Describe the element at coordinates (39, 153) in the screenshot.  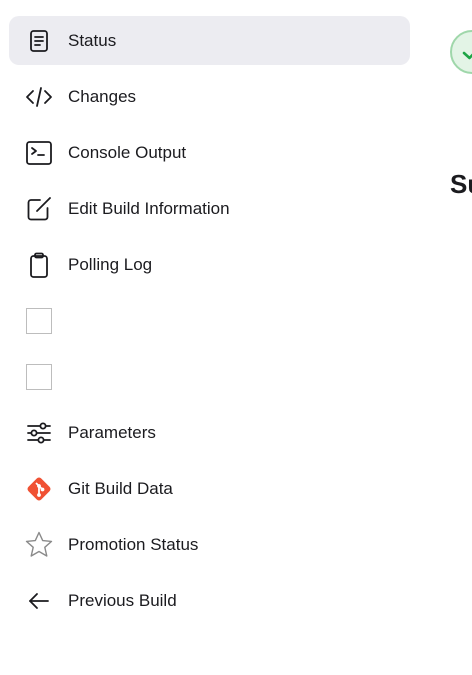
I see `terminal-icon` at that location.